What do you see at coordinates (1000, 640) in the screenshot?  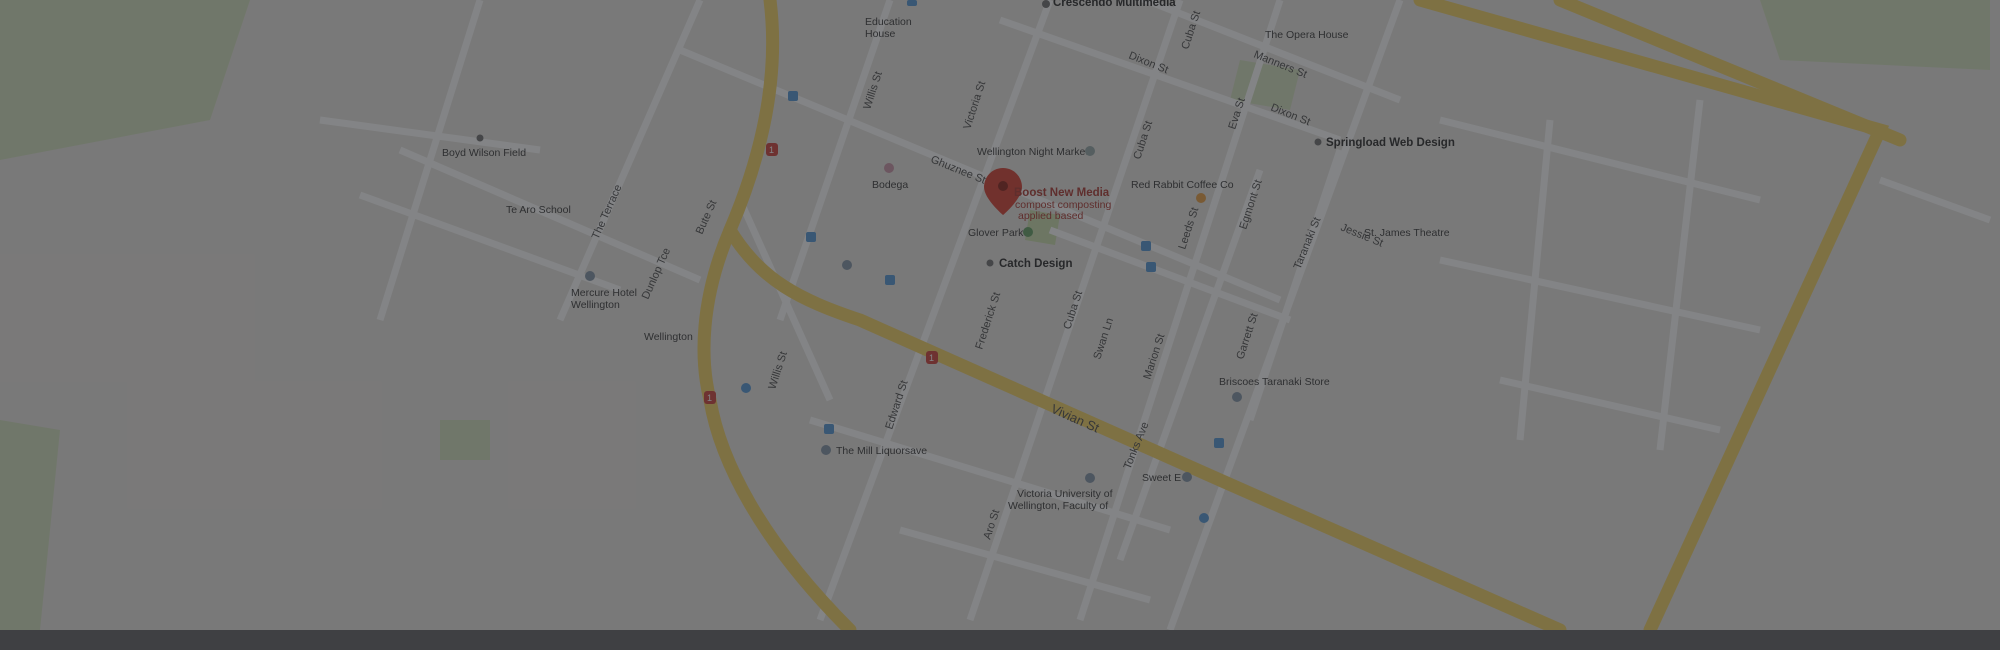 I see `bottom-bar` at bounding box center [1000, 640].